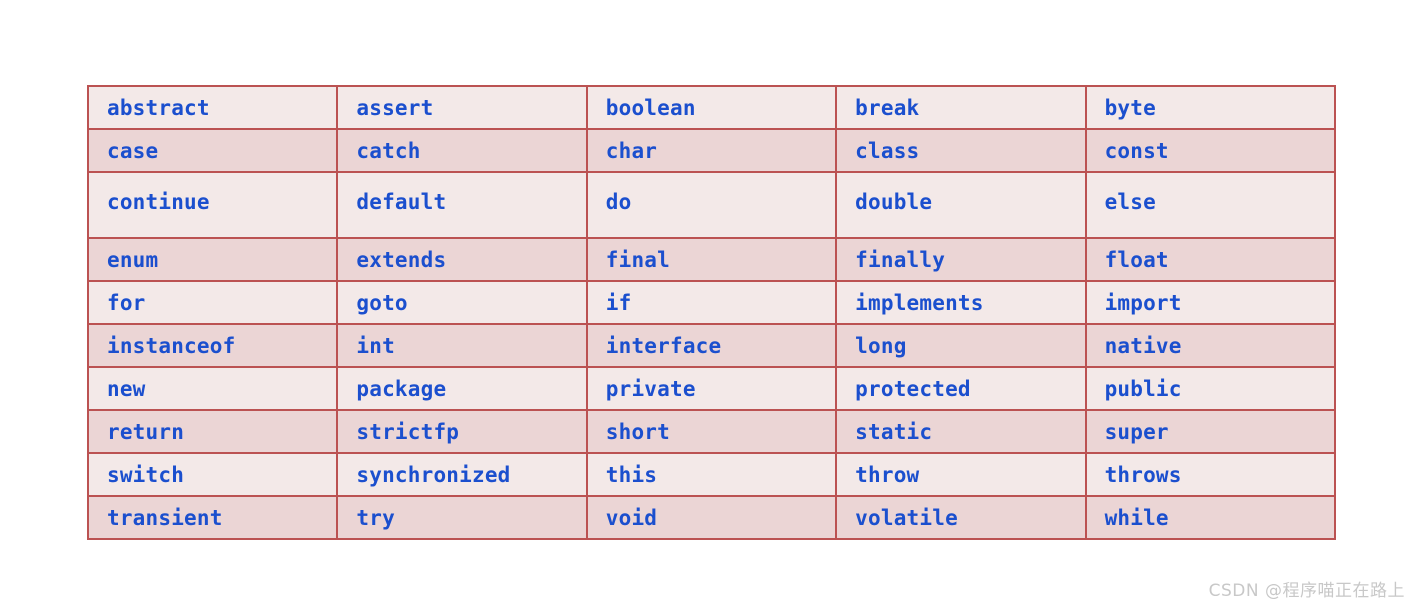  What do you see at coordinates (462, 107) in the screenshot?
I see `keyword-cell: assert` at bounding box center [462, 107].